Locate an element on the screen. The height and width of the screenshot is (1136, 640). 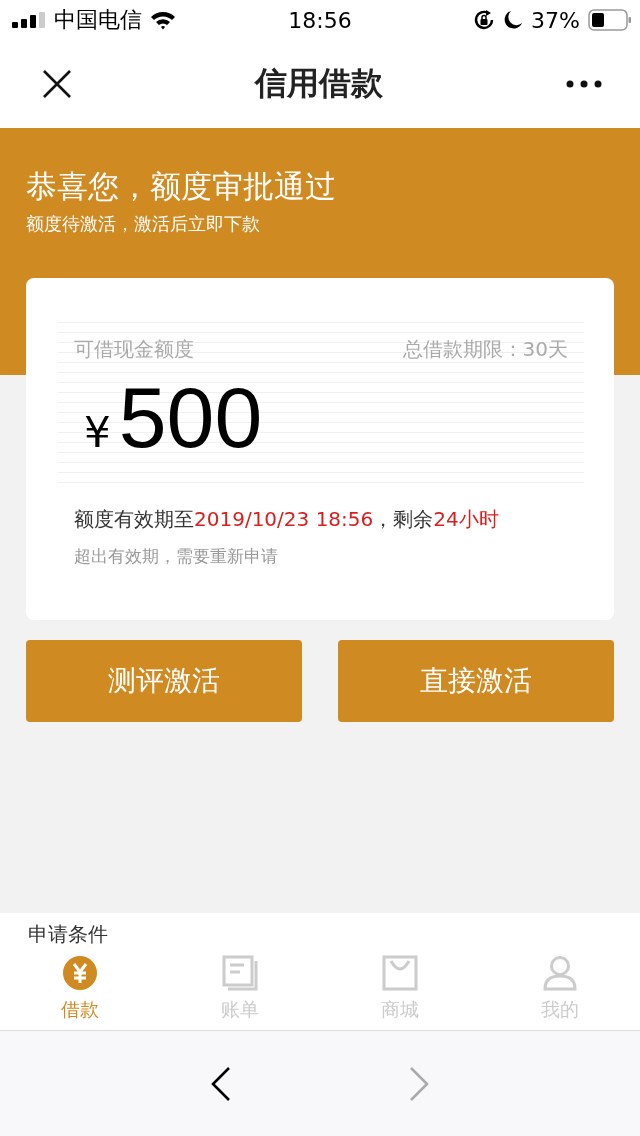
carrier-name: 中国电信 is located at coordinates (98, 20).